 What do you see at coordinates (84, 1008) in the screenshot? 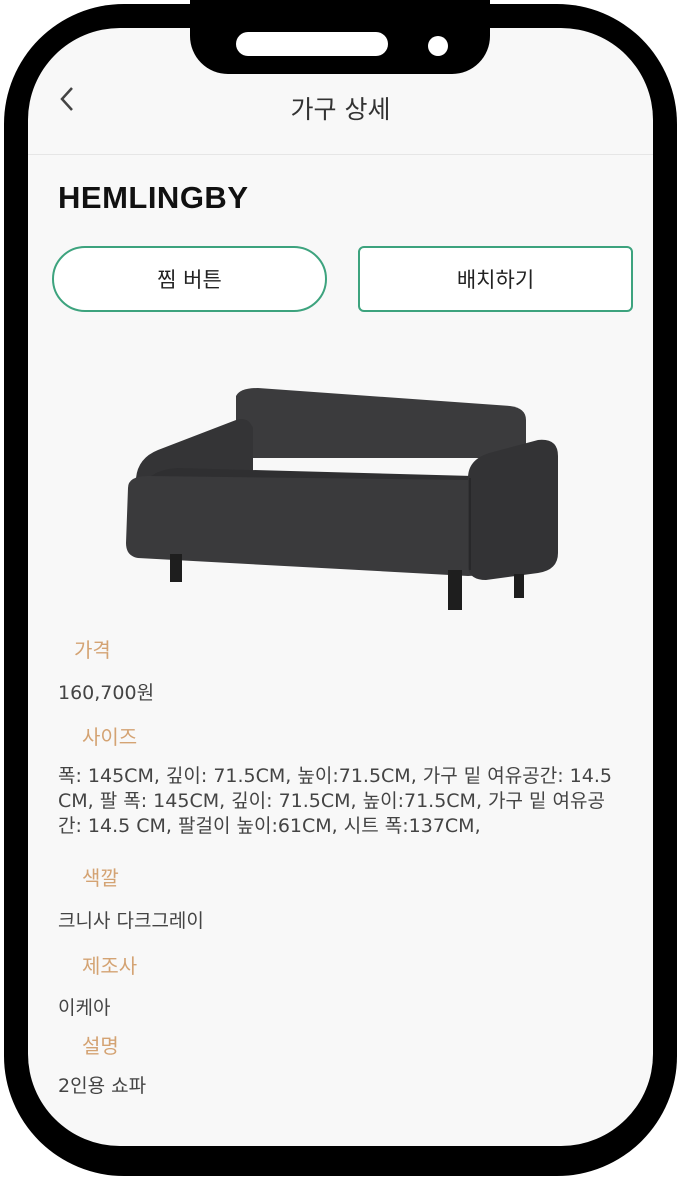
I see `maker-value: 이케아` at bounding box center [84, 1008].